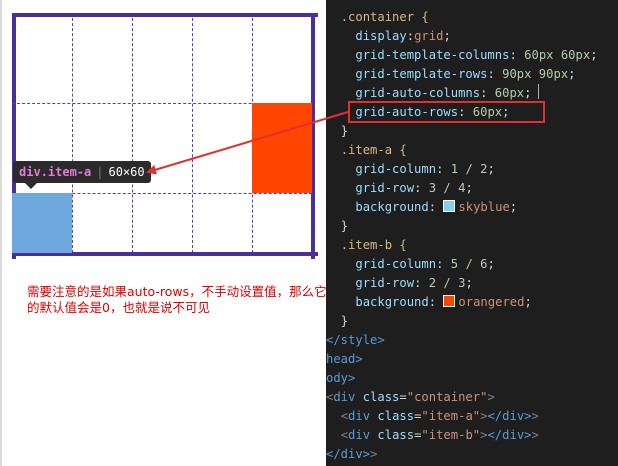 This screenshot has width=618, height=466. I want to click on css-value: 60px 60px, so click(557, 55).